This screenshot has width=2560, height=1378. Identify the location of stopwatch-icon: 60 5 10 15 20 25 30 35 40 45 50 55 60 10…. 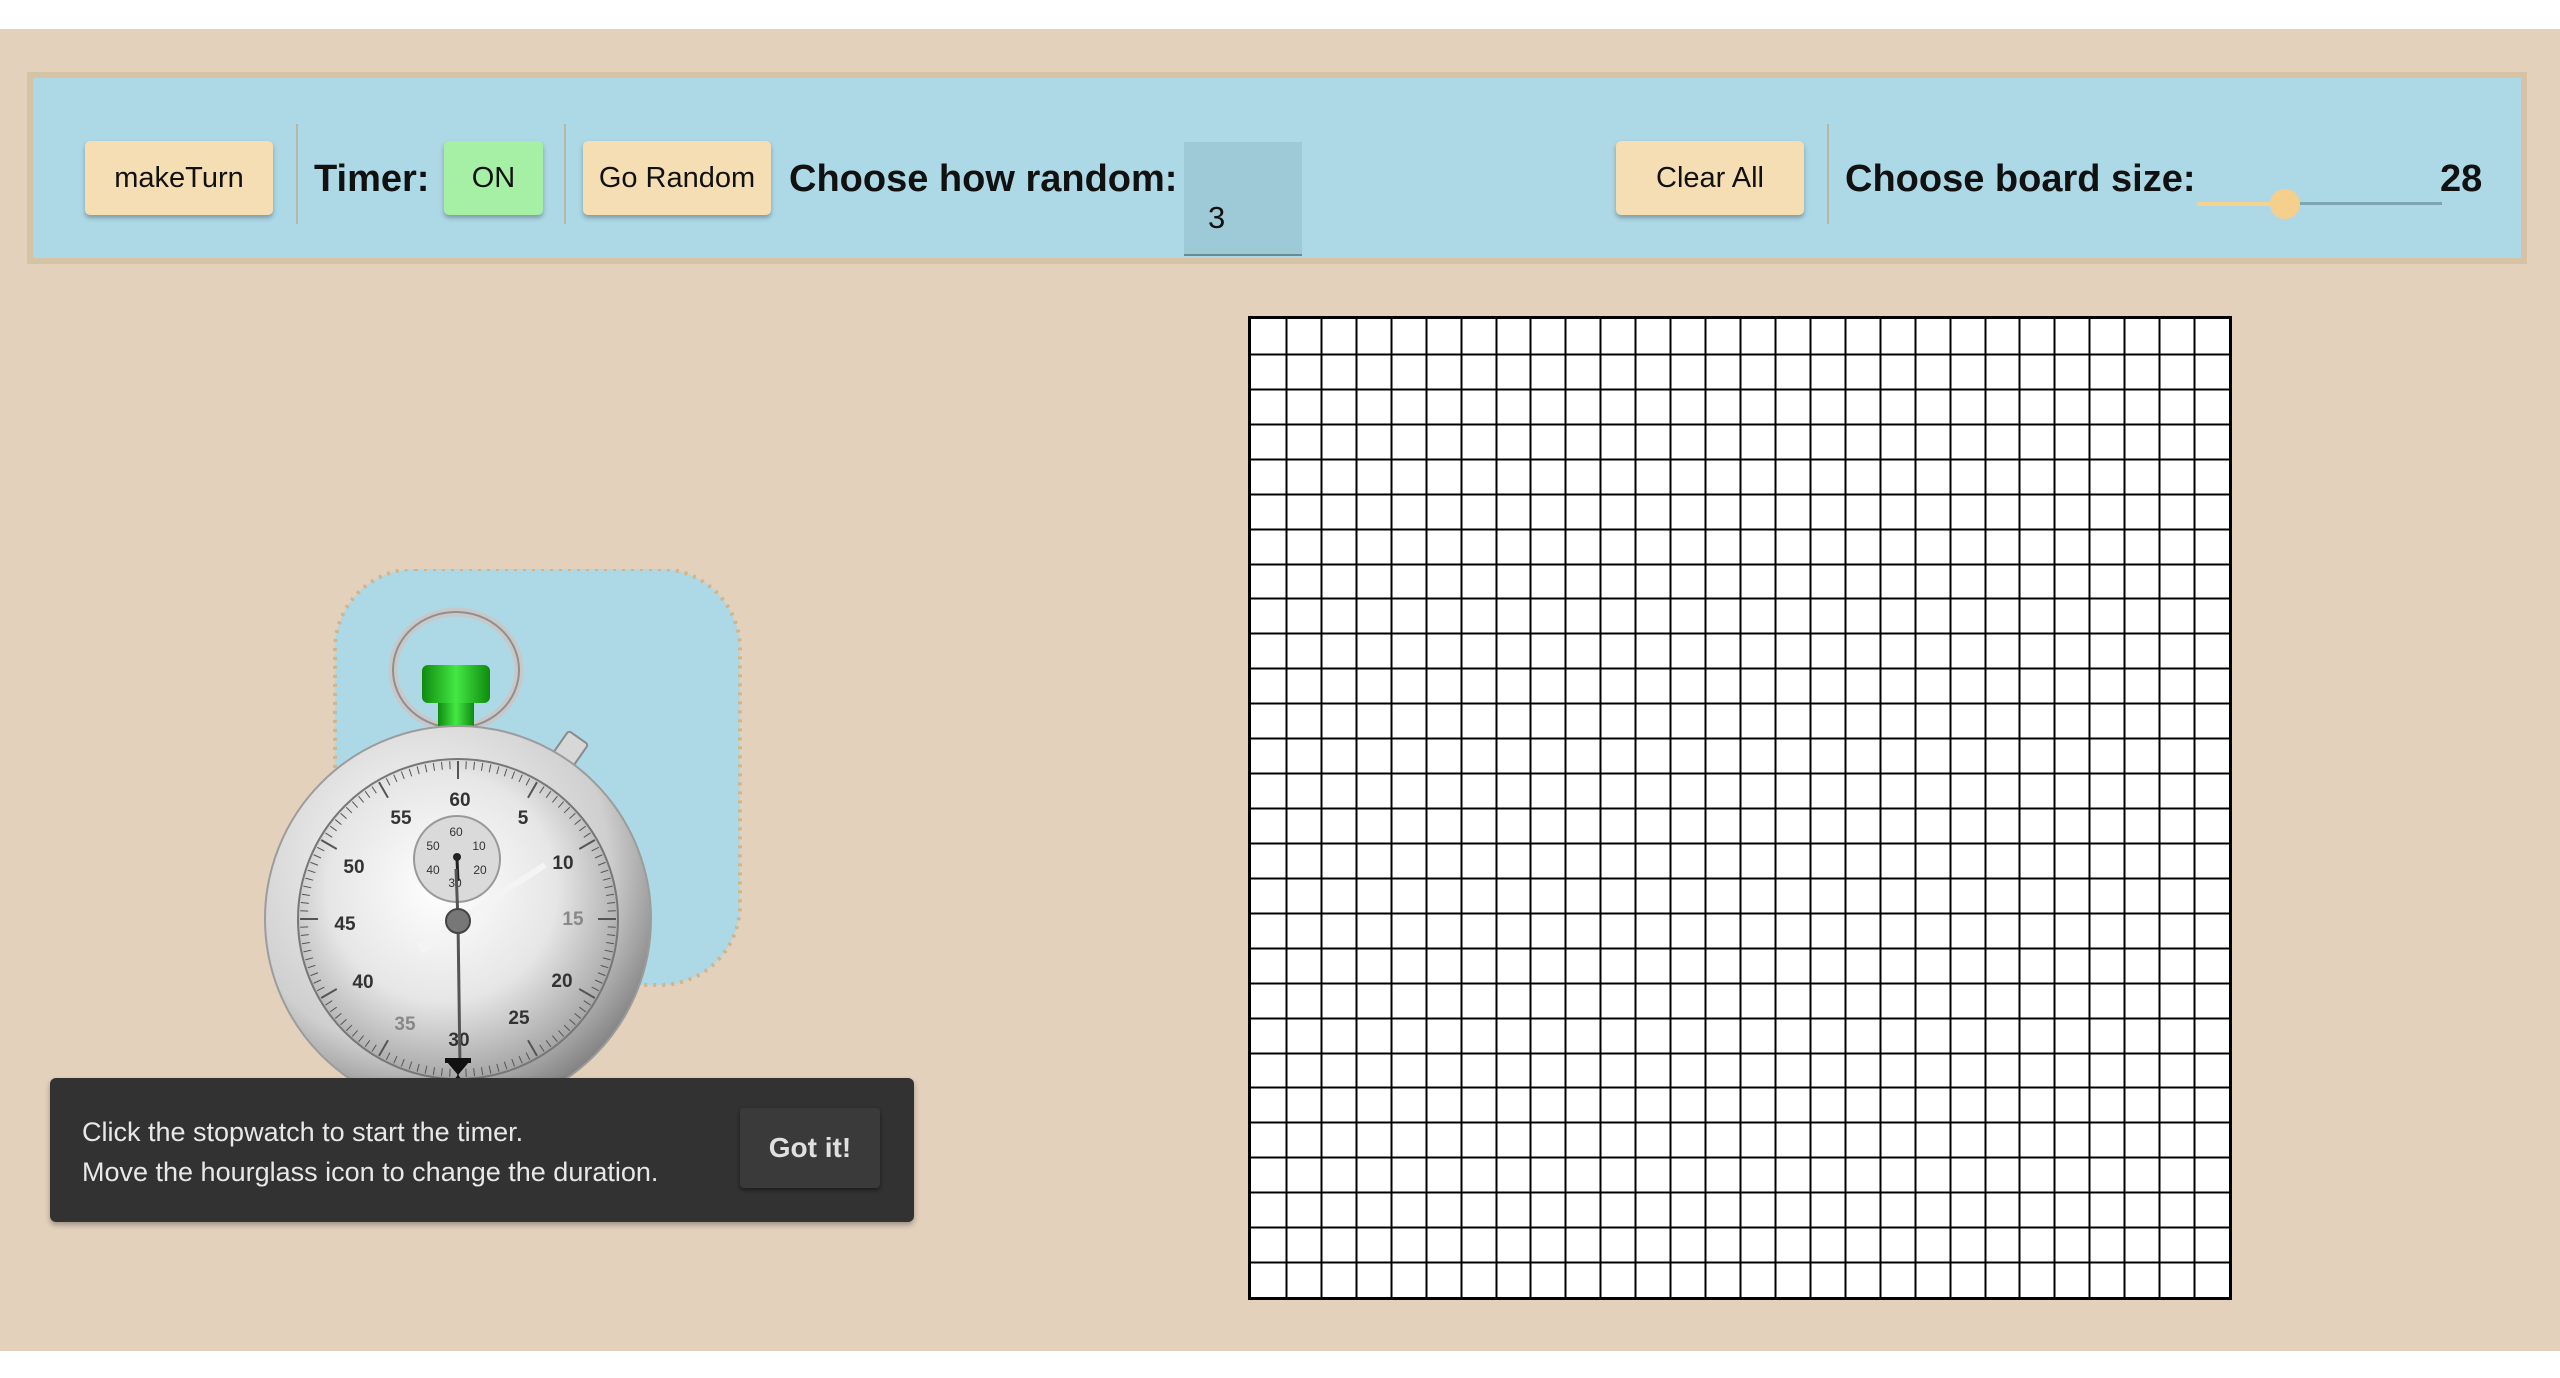
(505, 841).